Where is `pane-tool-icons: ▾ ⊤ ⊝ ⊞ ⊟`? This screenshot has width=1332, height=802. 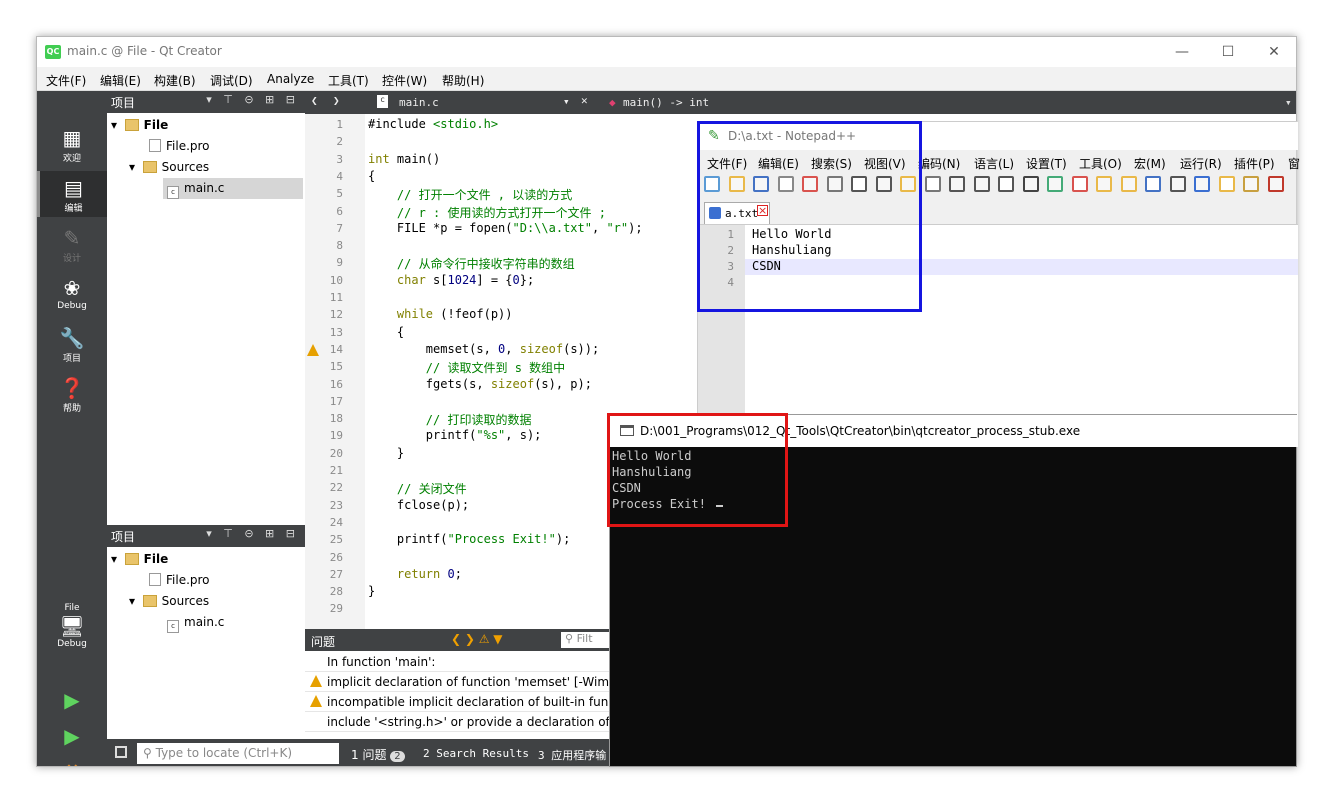 pane-tool-icons: ▾ ⊤ ⊝ ⊞ ⊟ is located at coordinates (252, 99).